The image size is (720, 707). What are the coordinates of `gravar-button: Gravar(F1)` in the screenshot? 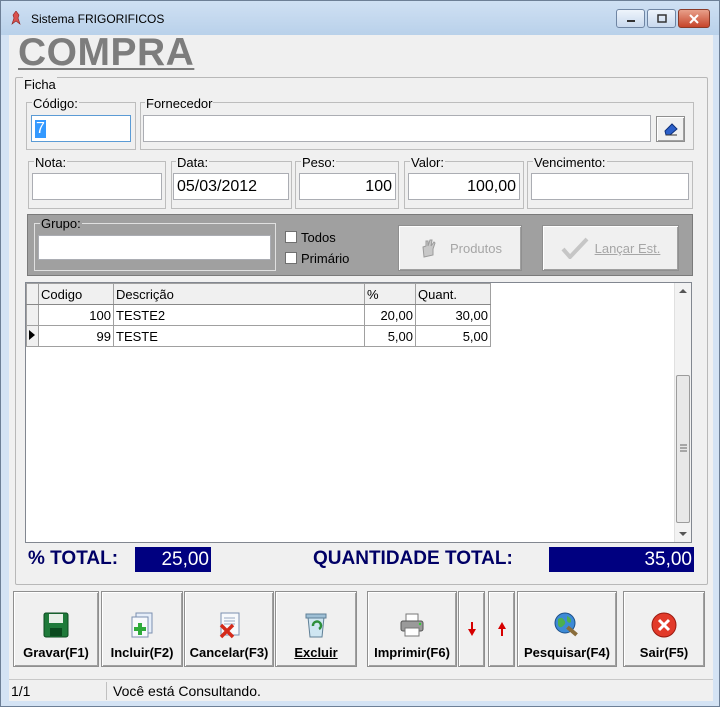 It's located at (56, 629).